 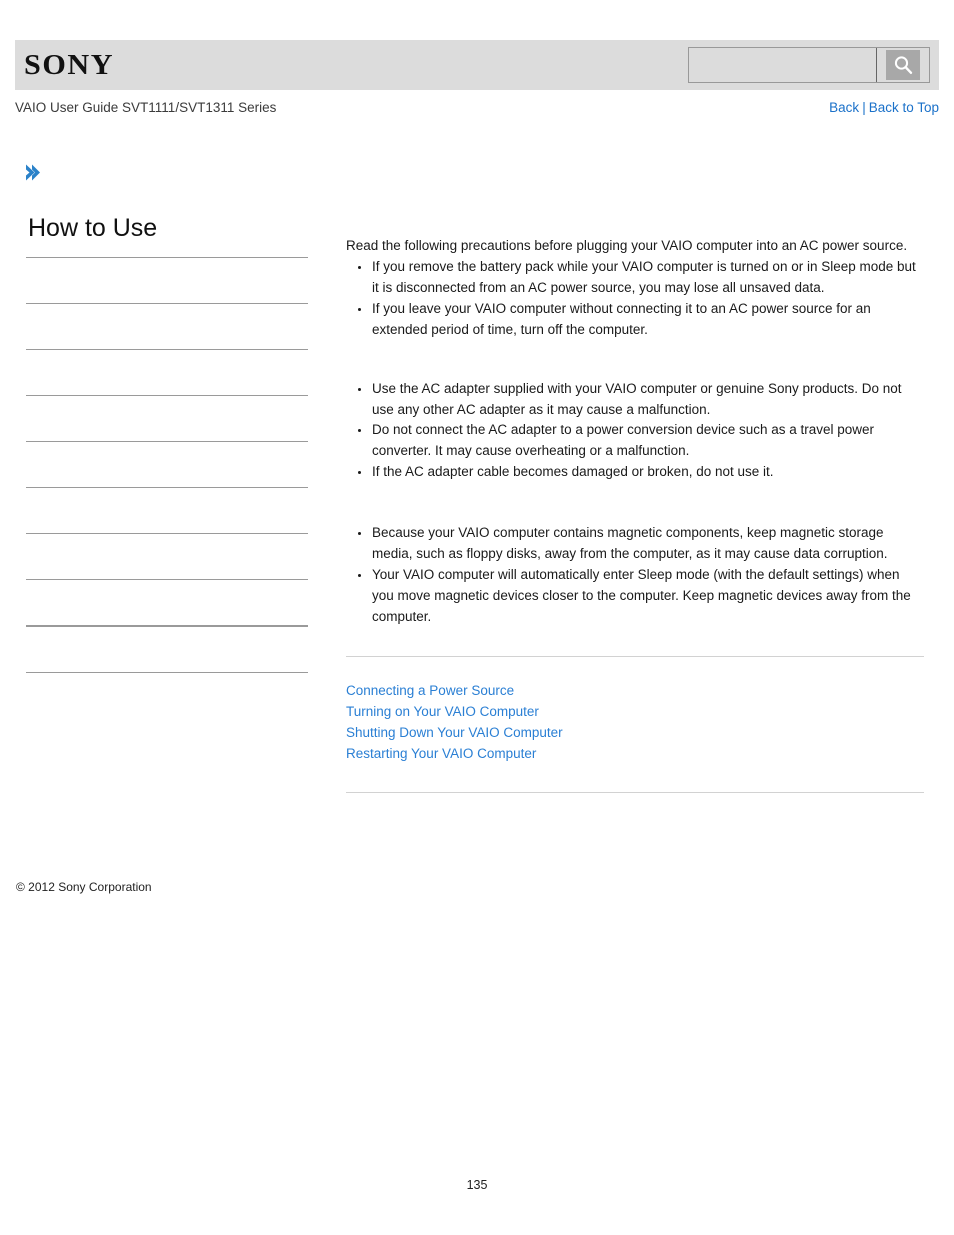 I want to click on search-box, so click(x=809, y=65).